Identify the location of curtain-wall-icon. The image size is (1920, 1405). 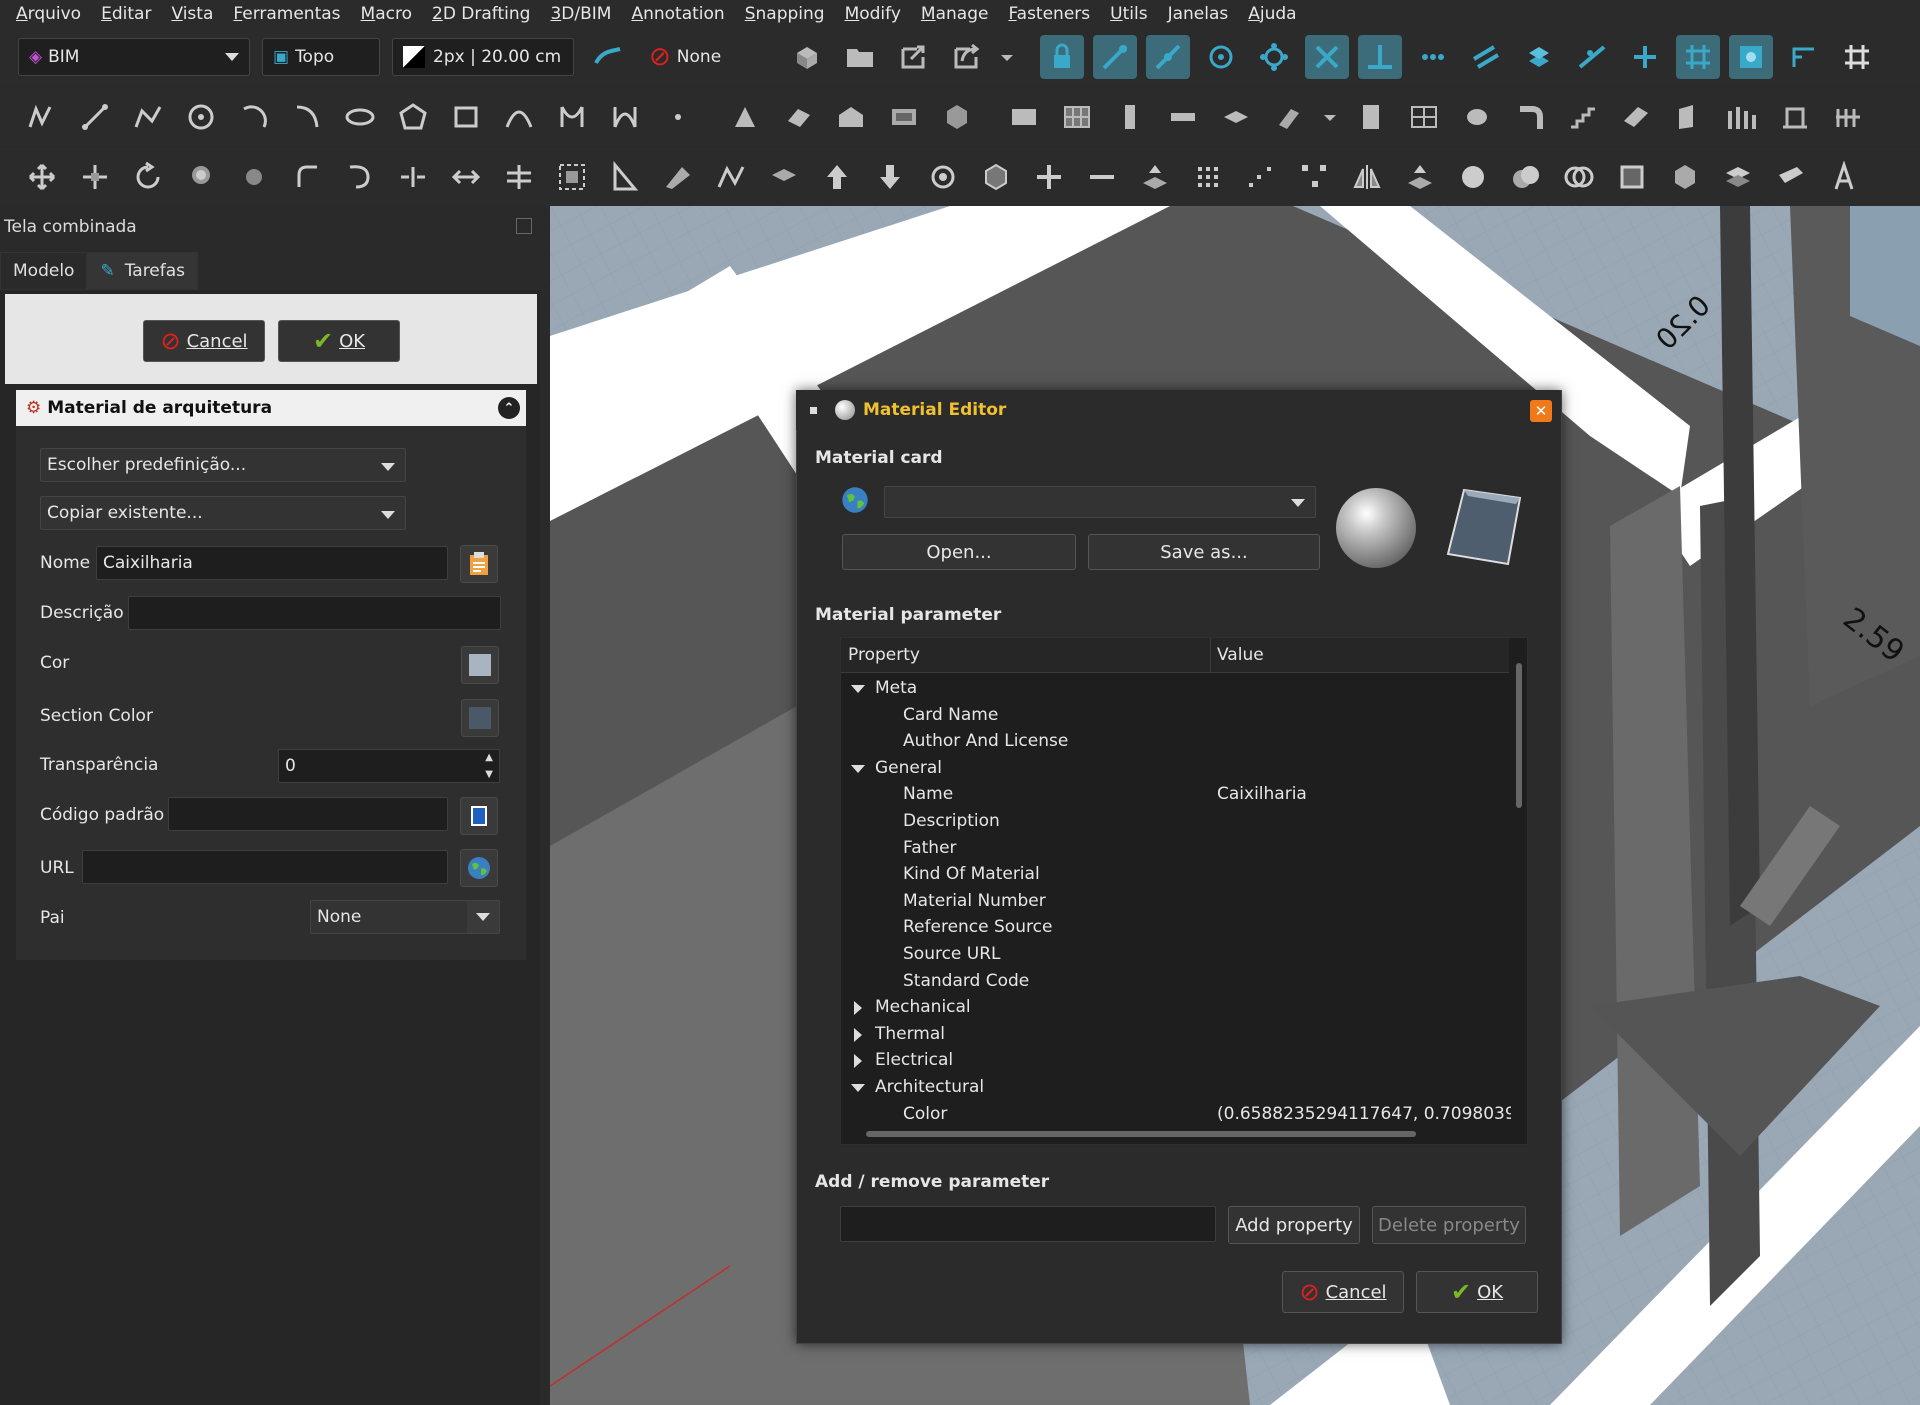
(1077, 117).